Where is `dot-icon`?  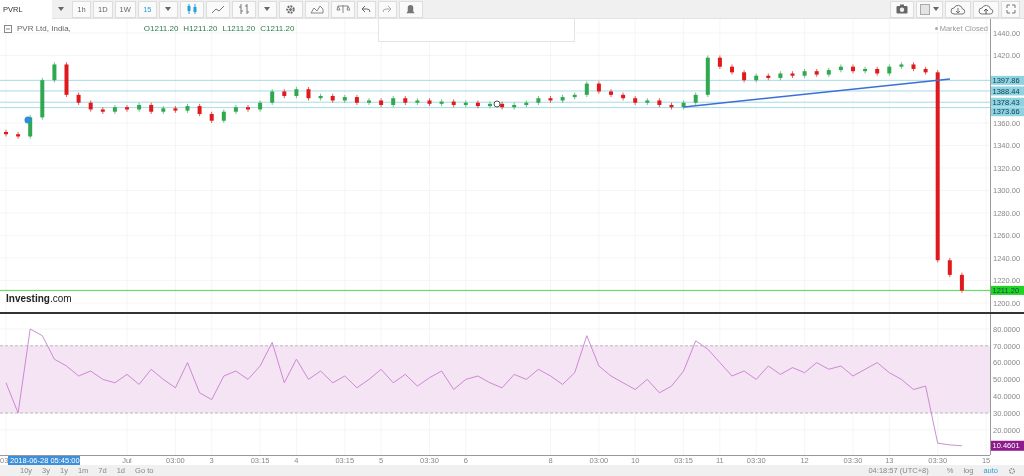
dot-icon is located at coordinates (936, 28).